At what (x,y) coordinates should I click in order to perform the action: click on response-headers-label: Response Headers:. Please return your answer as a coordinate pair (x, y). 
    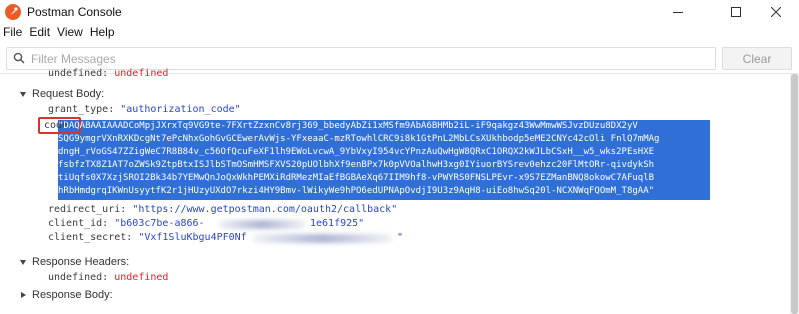
    Looking at the image, I should click on (80, 262).